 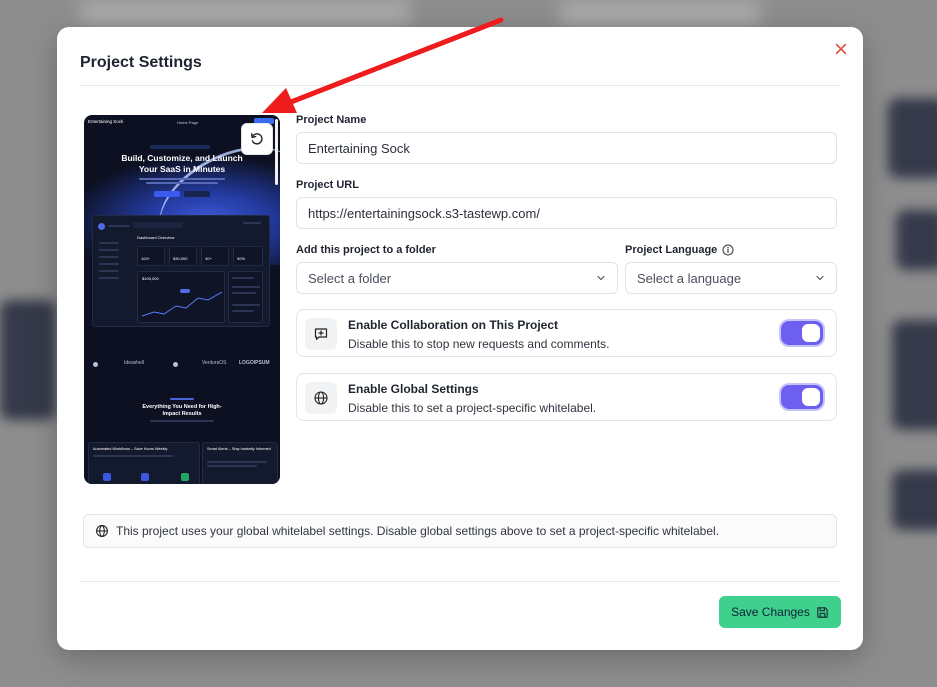 What do you see at coordinates (689, 278) in the screenshot?
I see `language-select-value: Select a language` at bounding box center [689, 278].